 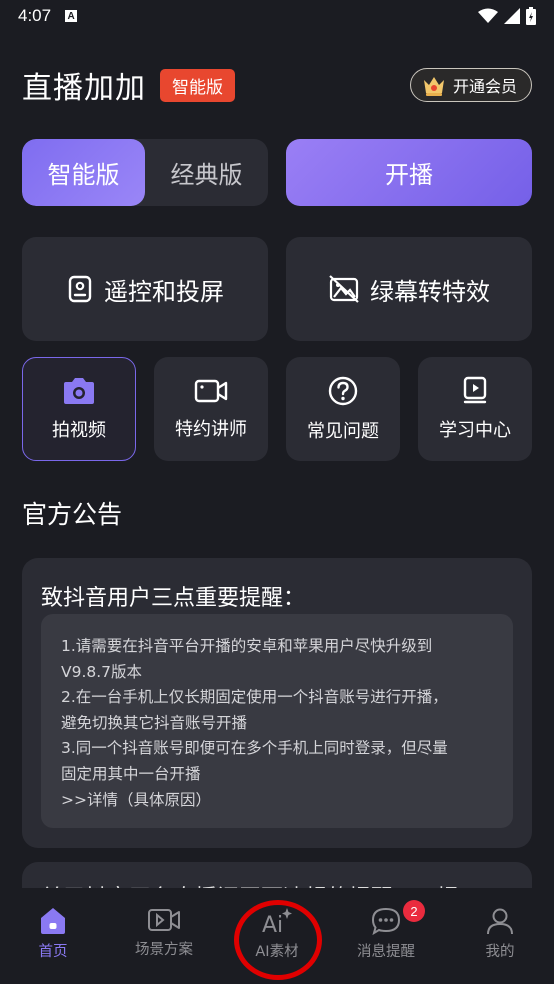 I want to click on header: 直播加加 智能版 开通会员, so click(x=277, y=85).